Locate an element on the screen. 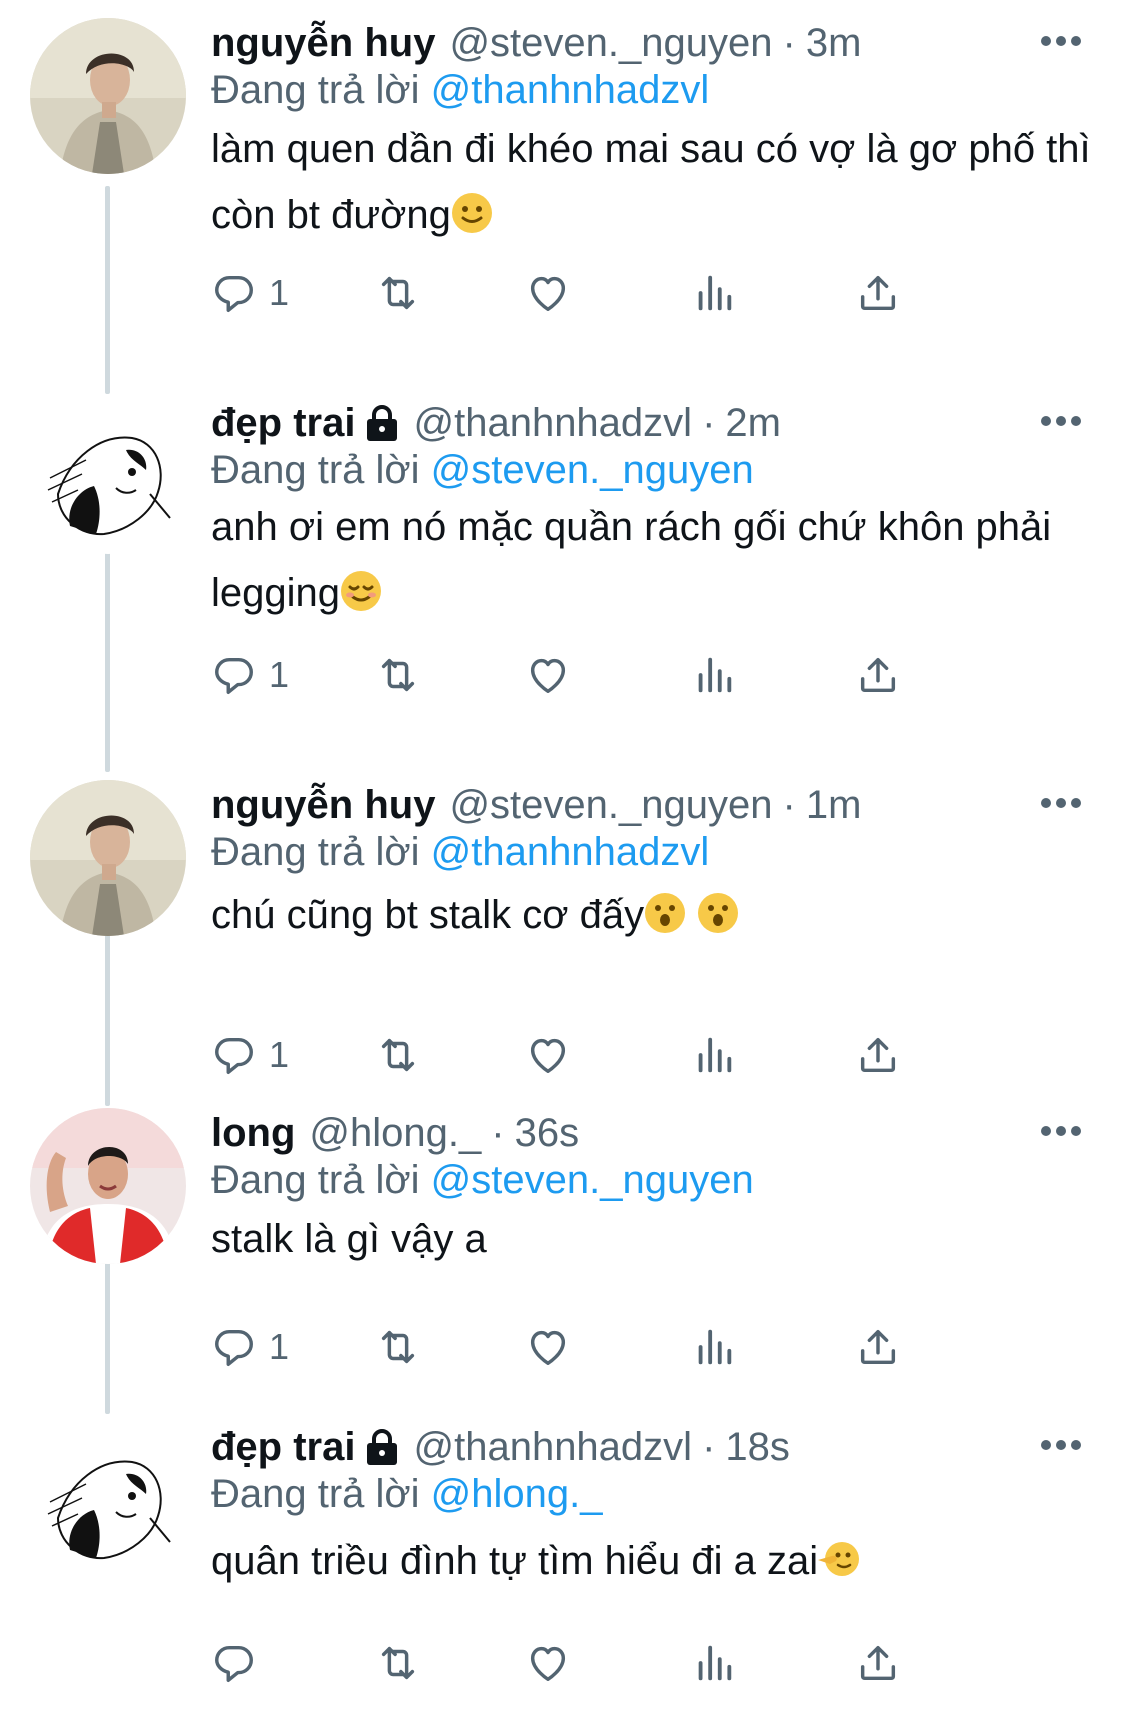  tweet-text: quân triều đình tự tìm hiểu đi a zai is located at coordinates (651, 1561).